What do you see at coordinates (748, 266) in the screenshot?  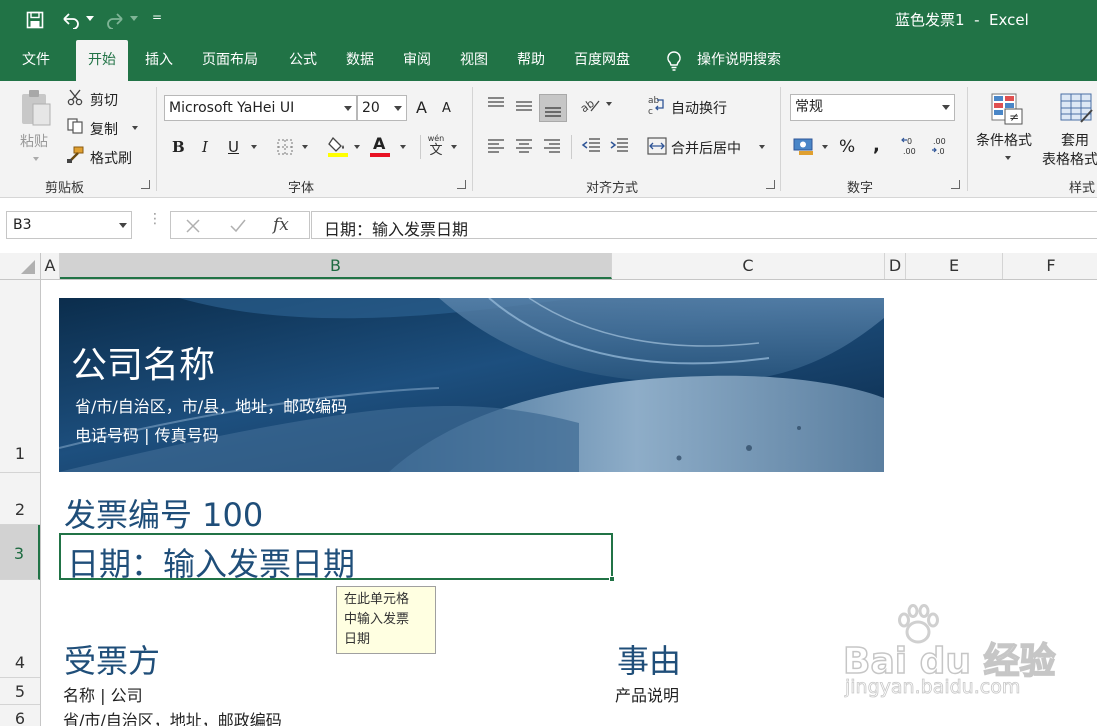 I see `column-header-c: C` at bounding box center [748, 266].